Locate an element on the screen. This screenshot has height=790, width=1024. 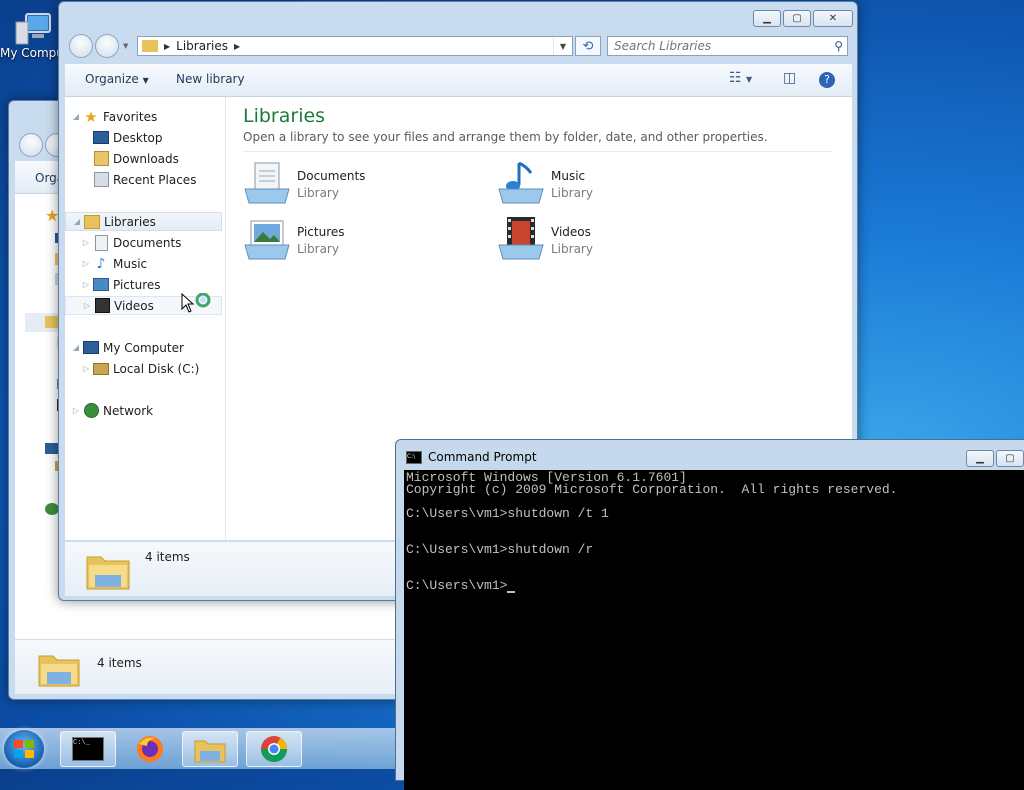
change-view-icon: ☷ ▼ is located at coordinates (740, 78).